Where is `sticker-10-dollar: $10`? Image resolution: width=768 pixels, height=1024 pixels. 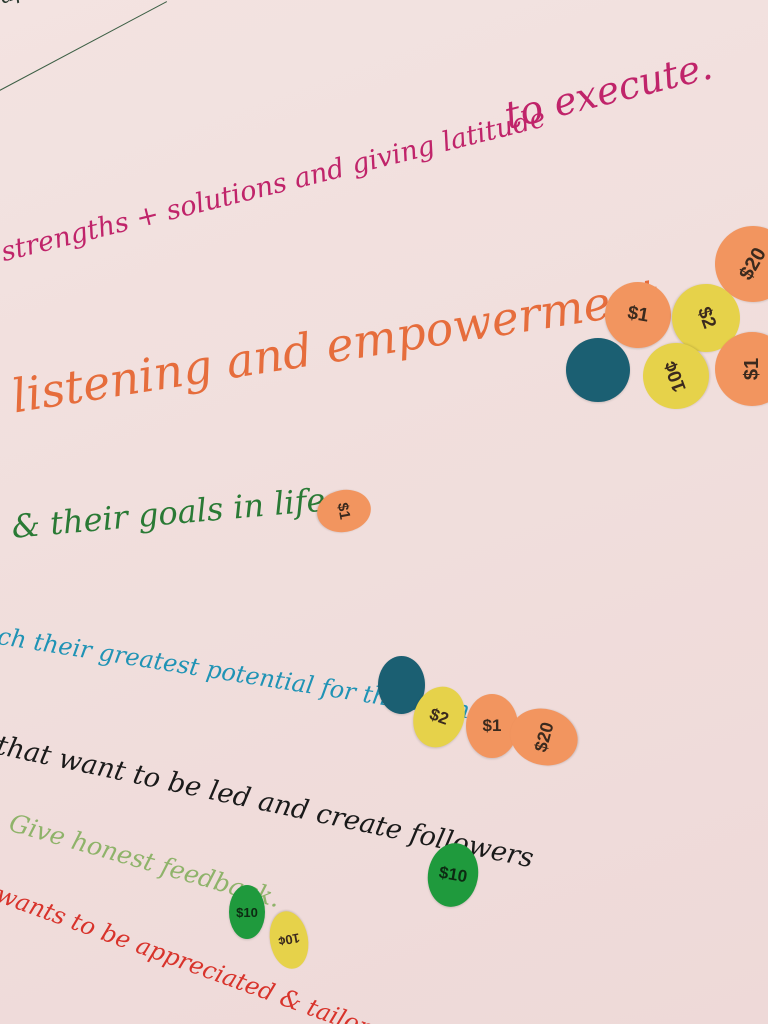
sticker-10-dollar: $10 is located at coordinates (247, 912).